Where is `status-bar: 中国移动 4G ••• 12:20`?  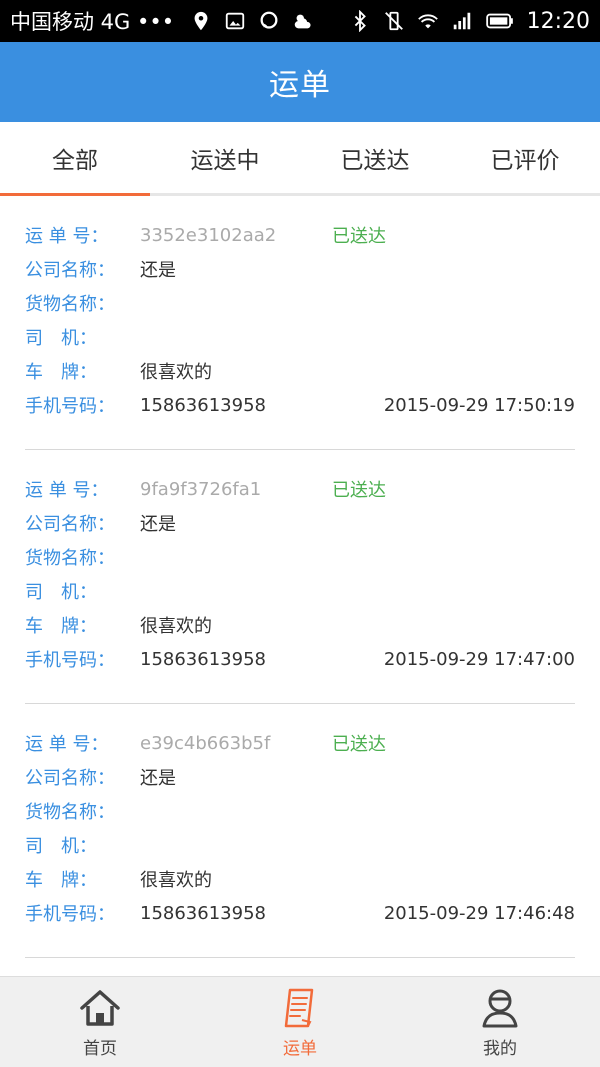
status-bar: 中国移动 4G ••• 12:20 is located at coordinates (300, 21).